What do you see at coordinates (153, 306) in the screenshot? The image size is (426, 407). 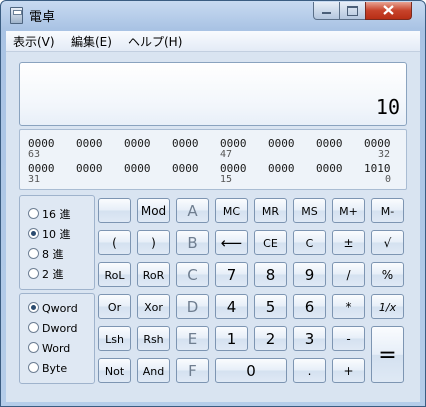 I see `xor-button: Xor` at bounding box center [153, 306].